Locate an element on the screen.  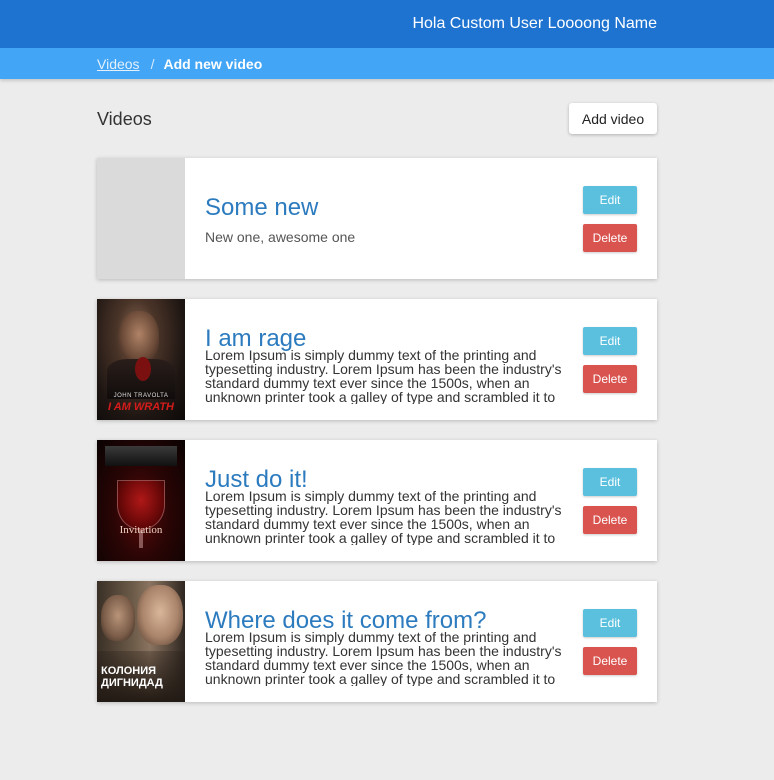
user-name: Hola Custom User Loooong Name is located at coordinates (534, 24).